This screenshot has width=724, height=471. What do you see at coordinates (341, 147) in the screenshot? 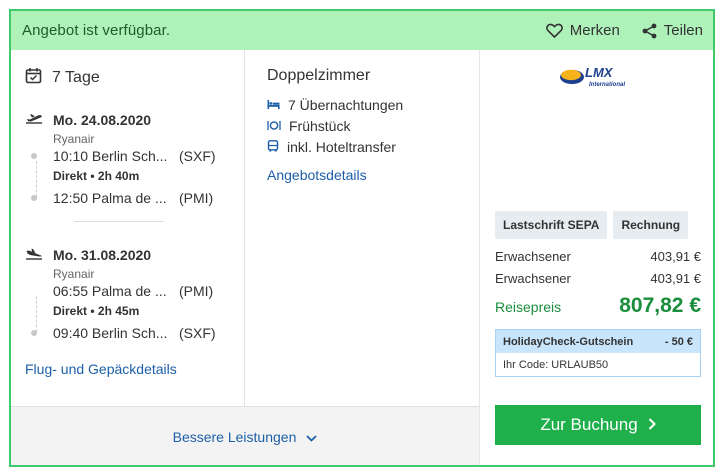
I see `room-transfer-label: inkl. Hoteltransfer` at bounding box center [341, 147].